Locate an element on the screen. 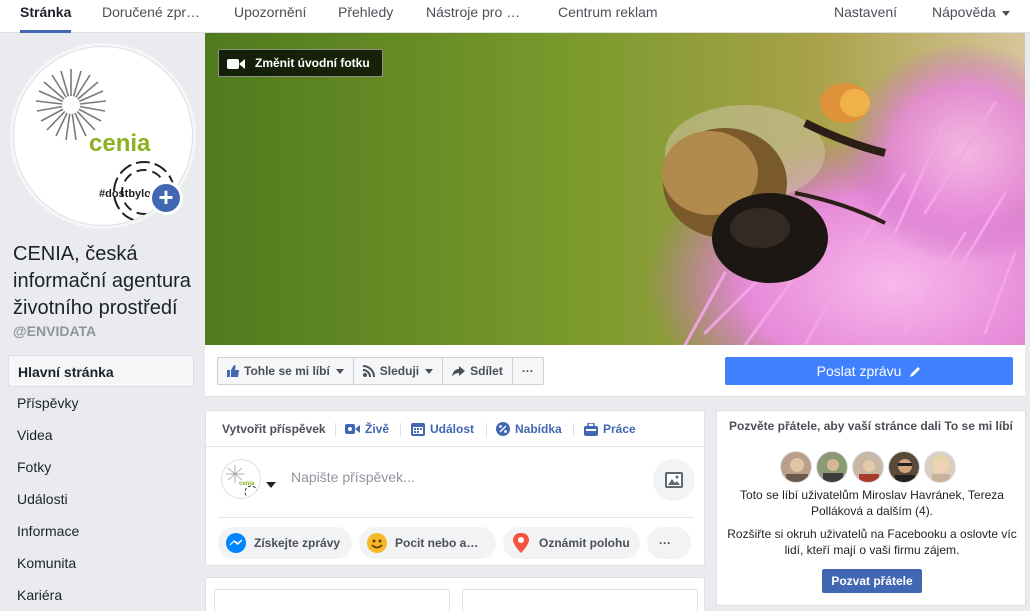  change-cover-label: Změnit úvodní fotku is located at coordinates (312, 63).